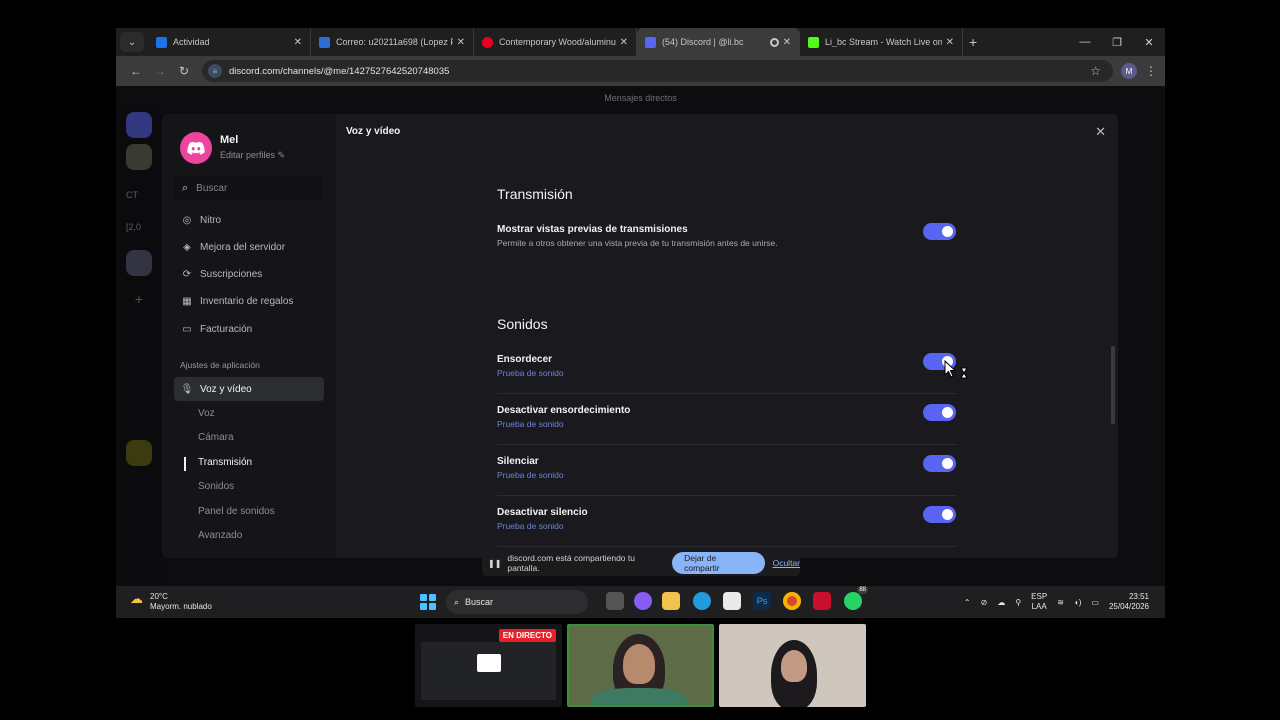 This screenshot has width=1280, height=720. I want to click on setting-label: Desactivar ensordecimiento, so click(564, 410).